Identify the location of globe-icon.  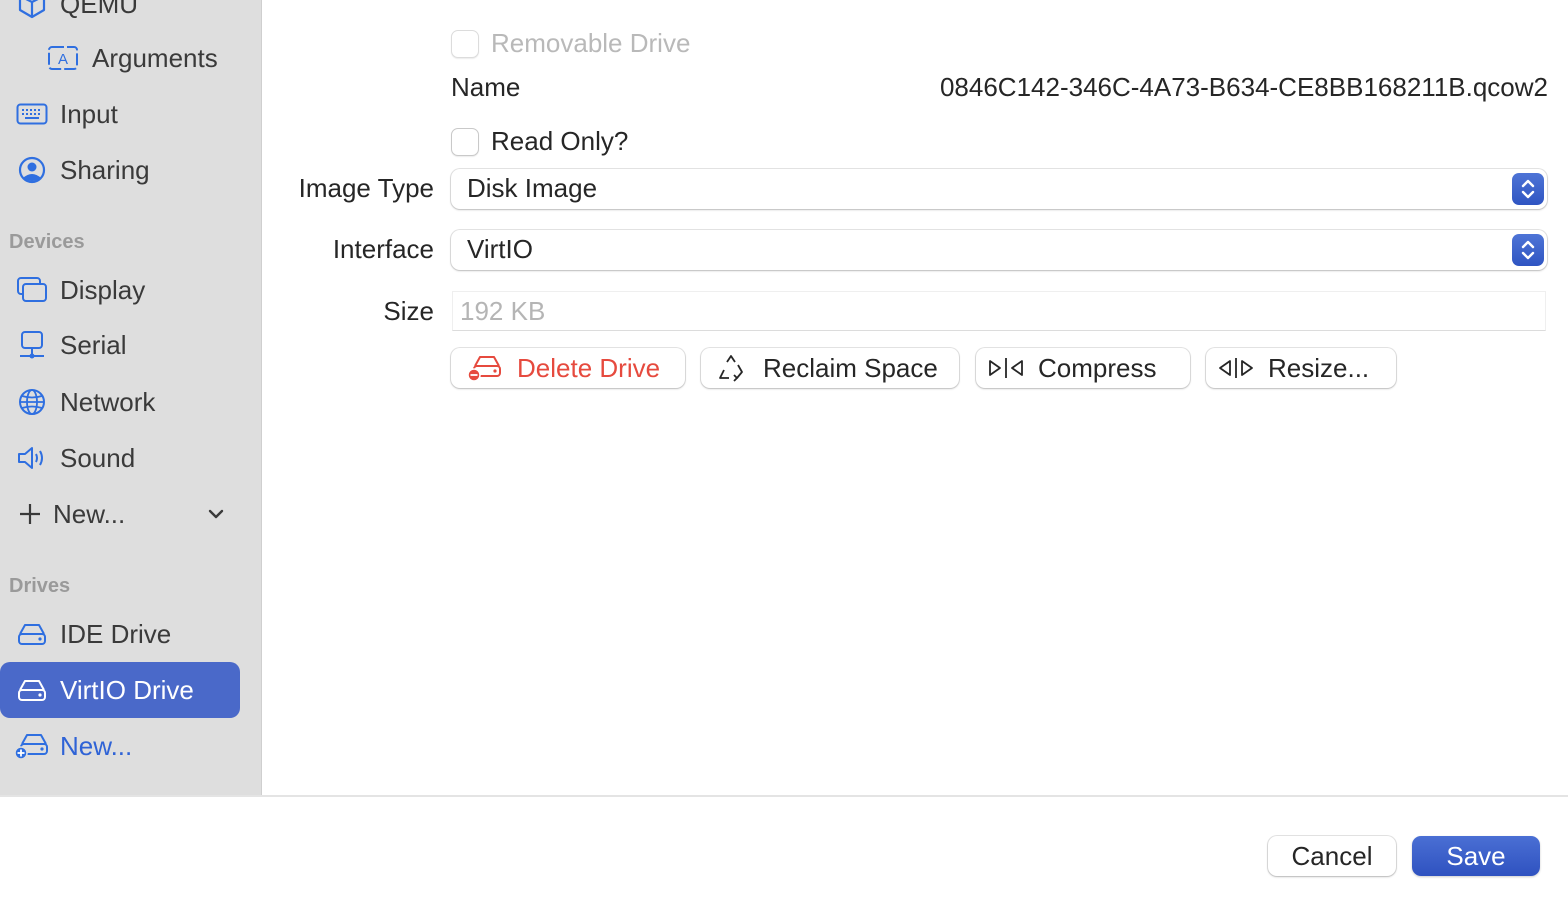
(32, 402).